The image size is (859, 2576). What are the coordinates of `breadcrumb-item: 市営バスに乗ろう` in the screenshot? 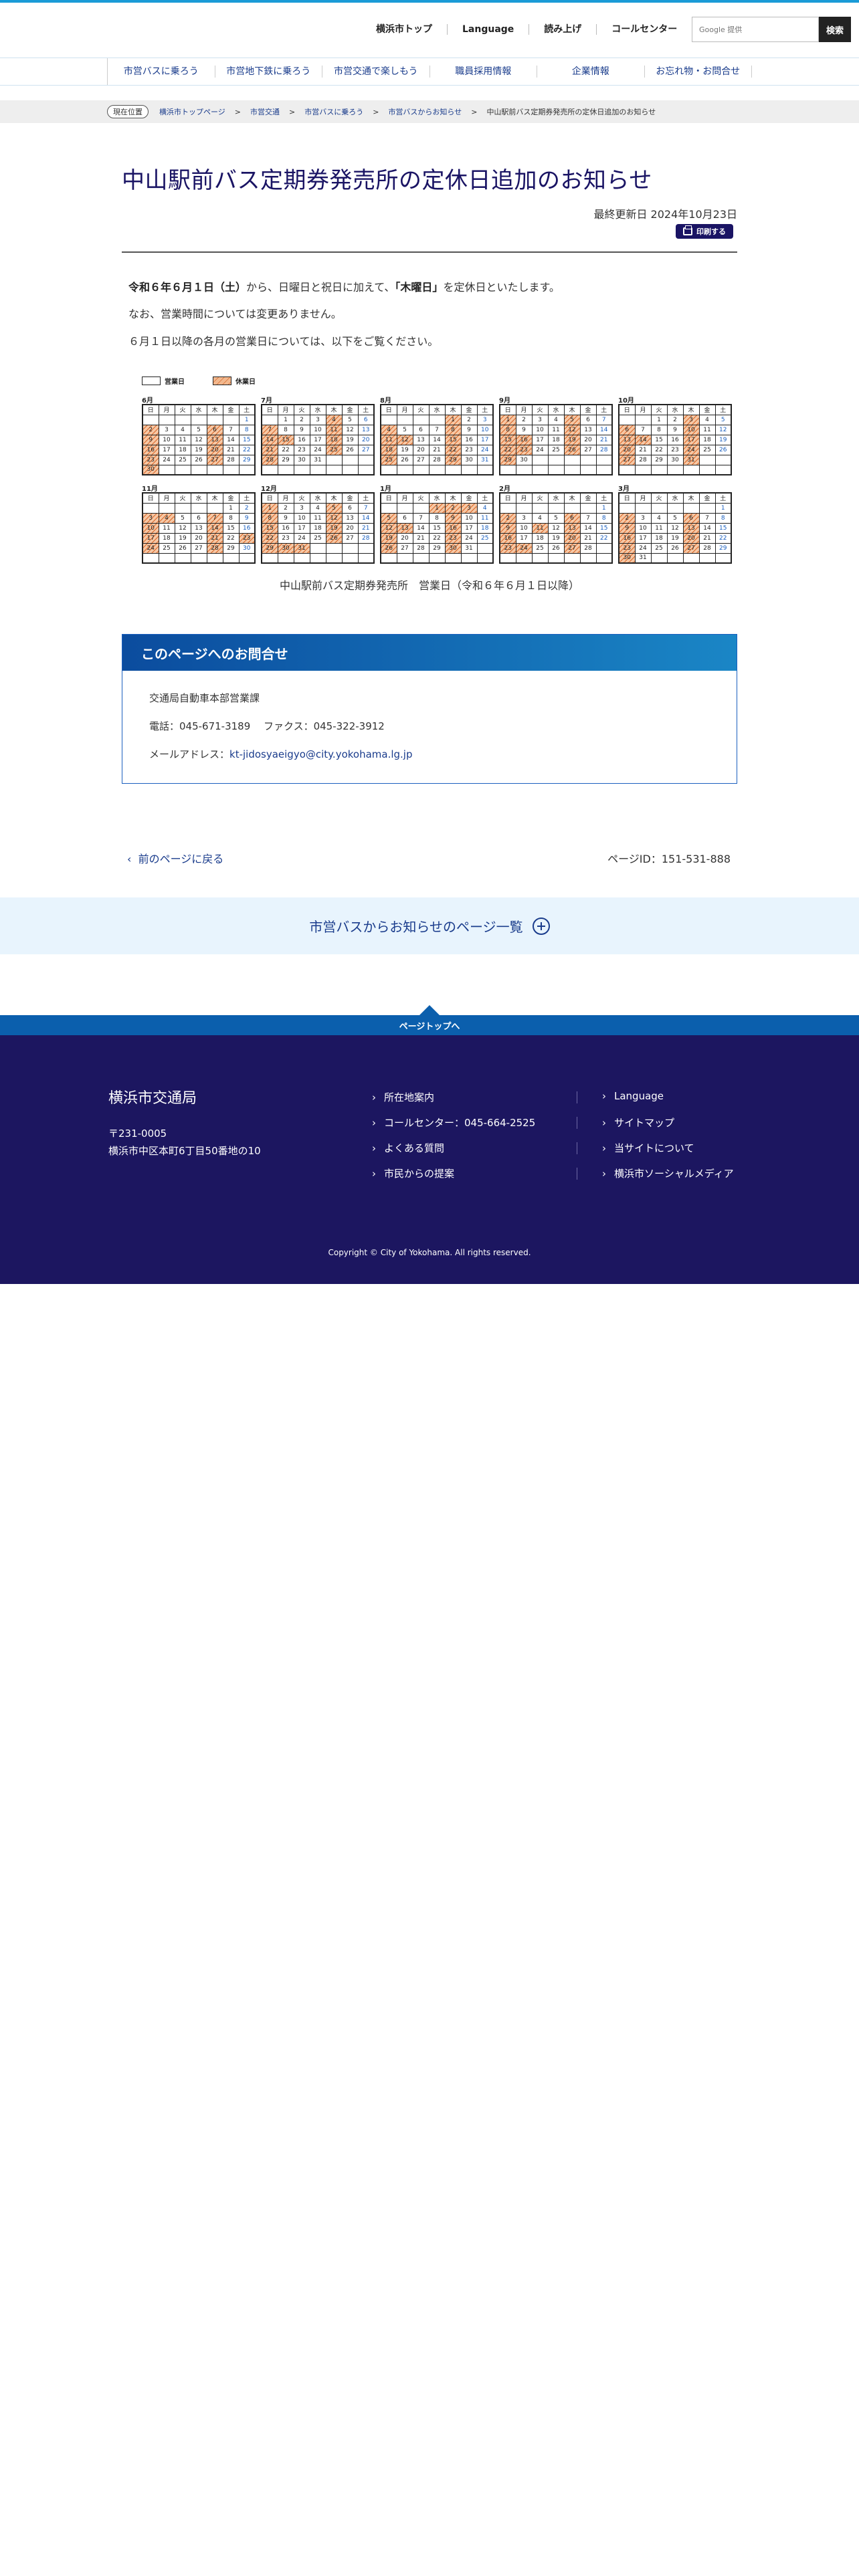 It's located at (333, 112).